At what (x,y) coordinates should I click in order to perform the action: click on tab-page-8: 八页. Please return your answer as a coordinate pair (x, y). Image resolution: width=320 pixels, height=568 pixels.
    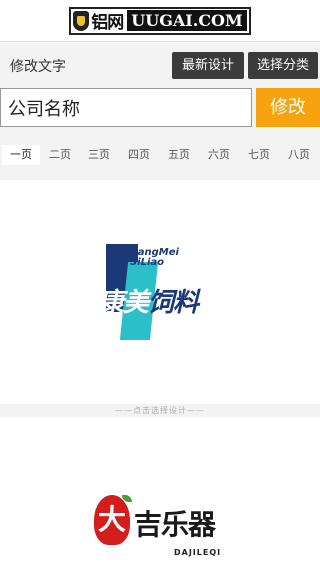
    Looking at the image, I should click on (299, 155).